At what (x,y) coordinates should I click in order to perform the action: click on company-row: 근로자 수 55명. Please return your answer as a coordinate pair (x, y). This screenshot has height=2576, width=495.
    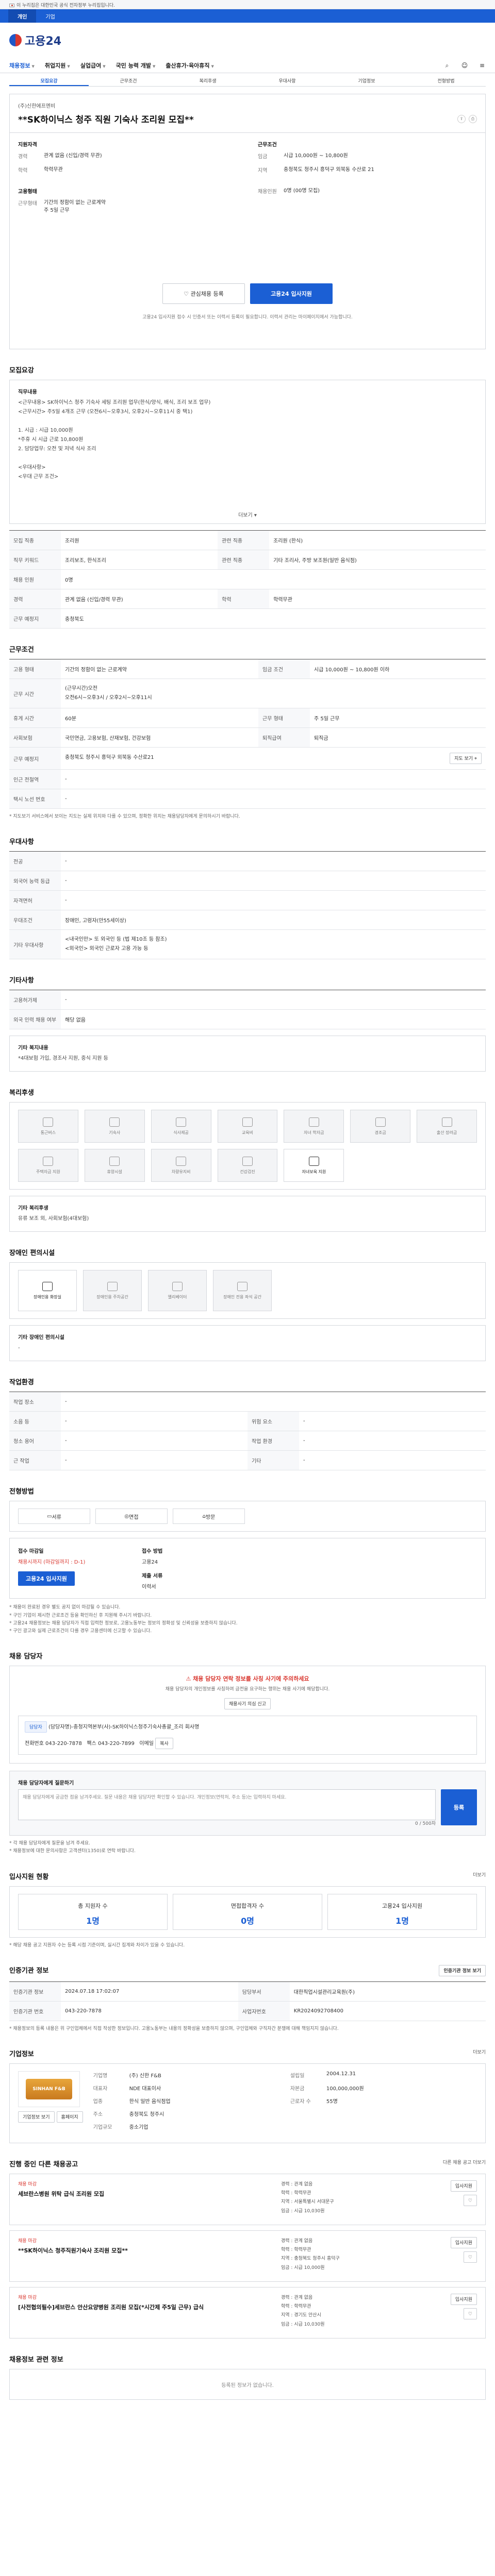
    Looking at the image, I should click on (383, 2101).